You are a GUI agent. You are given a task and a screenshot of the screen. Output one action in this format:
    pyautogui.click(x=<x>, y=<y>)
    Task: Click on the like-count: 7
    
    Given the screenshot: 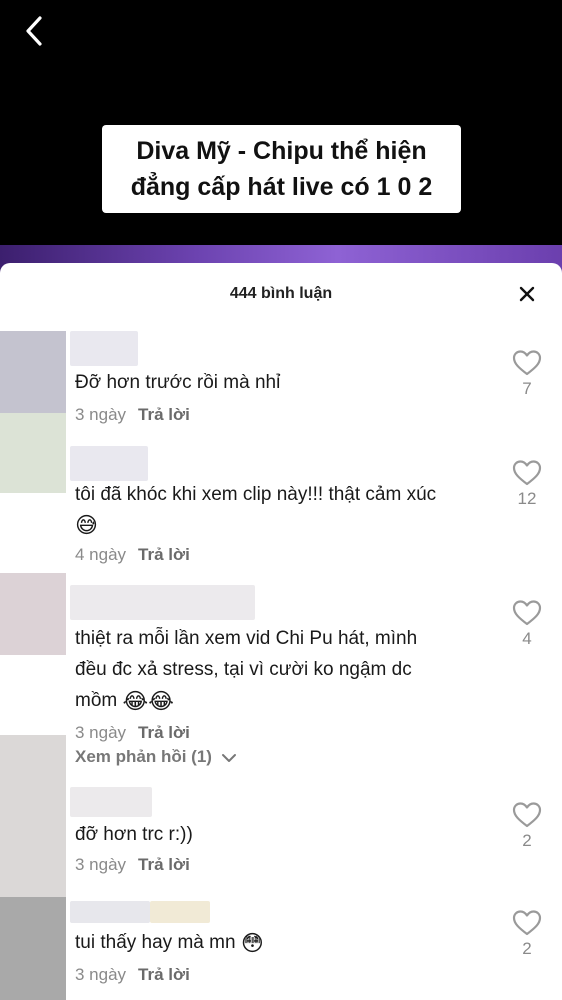 What is the action you would take?
    pyautogui.click(x=527, y=388)
    